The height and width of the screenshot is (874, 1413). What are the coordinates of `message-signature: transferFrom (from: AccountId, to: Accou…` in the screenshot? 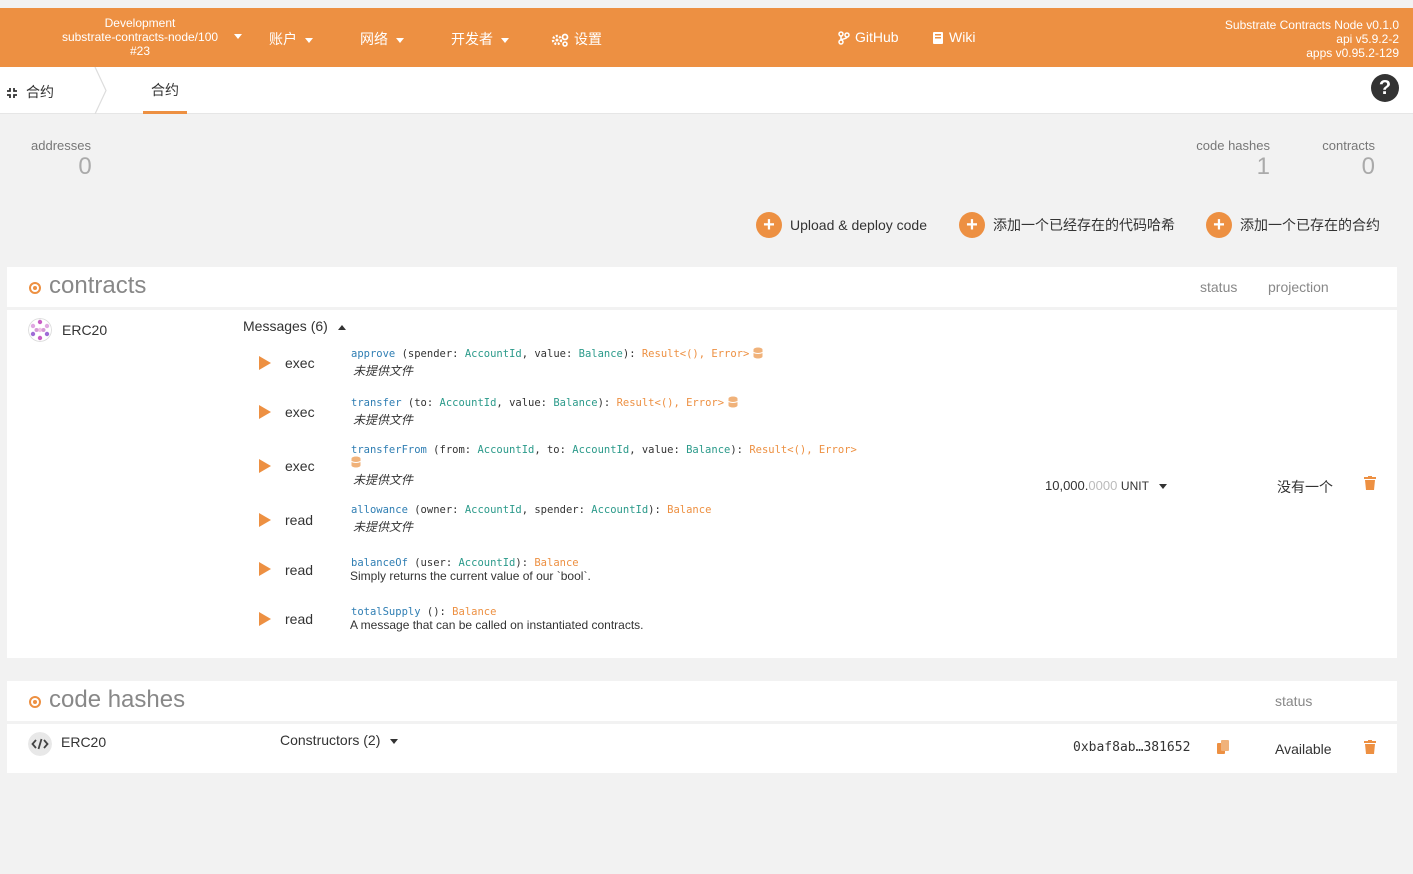 It's located at (604, 450).